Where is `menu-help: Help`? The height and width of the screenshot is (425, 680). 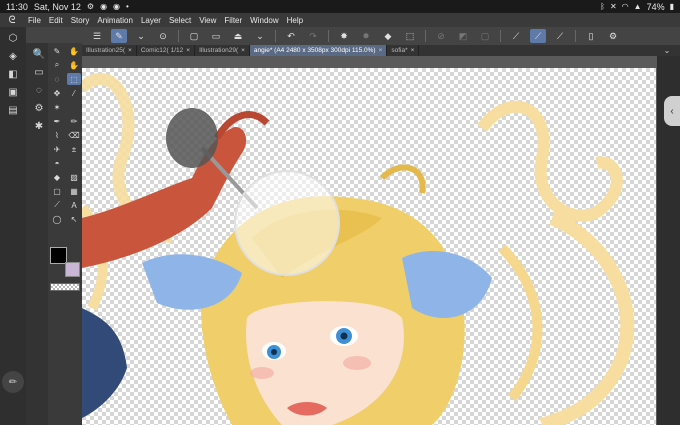
menu-help: Help is located at coordinates (295, 20).